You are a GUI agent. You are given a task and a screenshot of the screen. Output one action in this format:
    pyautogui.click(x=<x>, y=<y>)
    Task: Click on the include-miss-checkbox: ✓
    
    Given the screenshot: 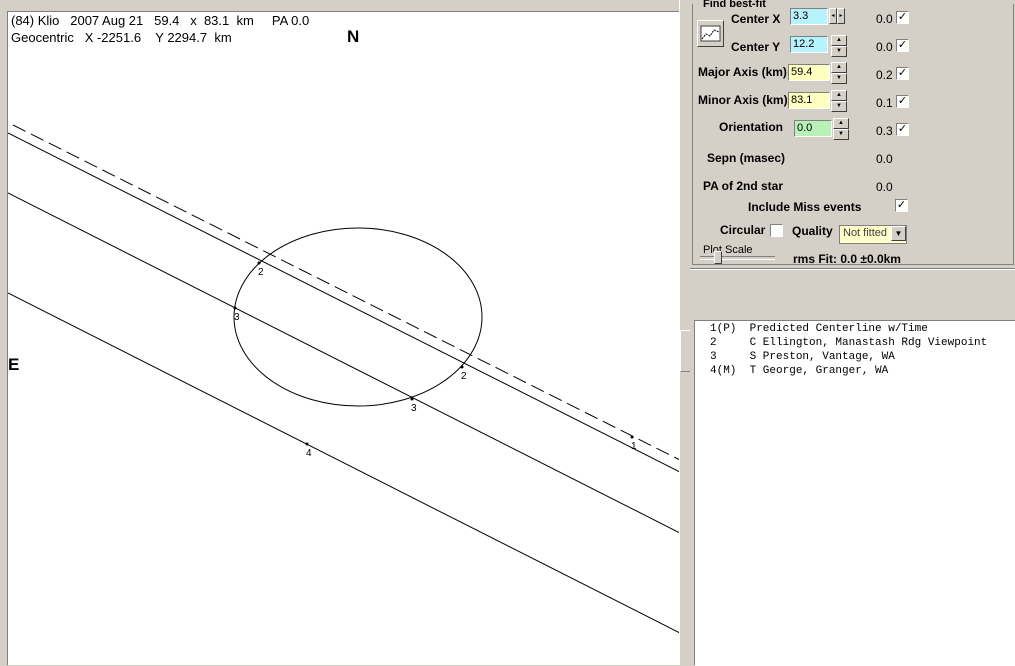 What is the action you would take?
    pyautogui.click(x=901, y=205)
    